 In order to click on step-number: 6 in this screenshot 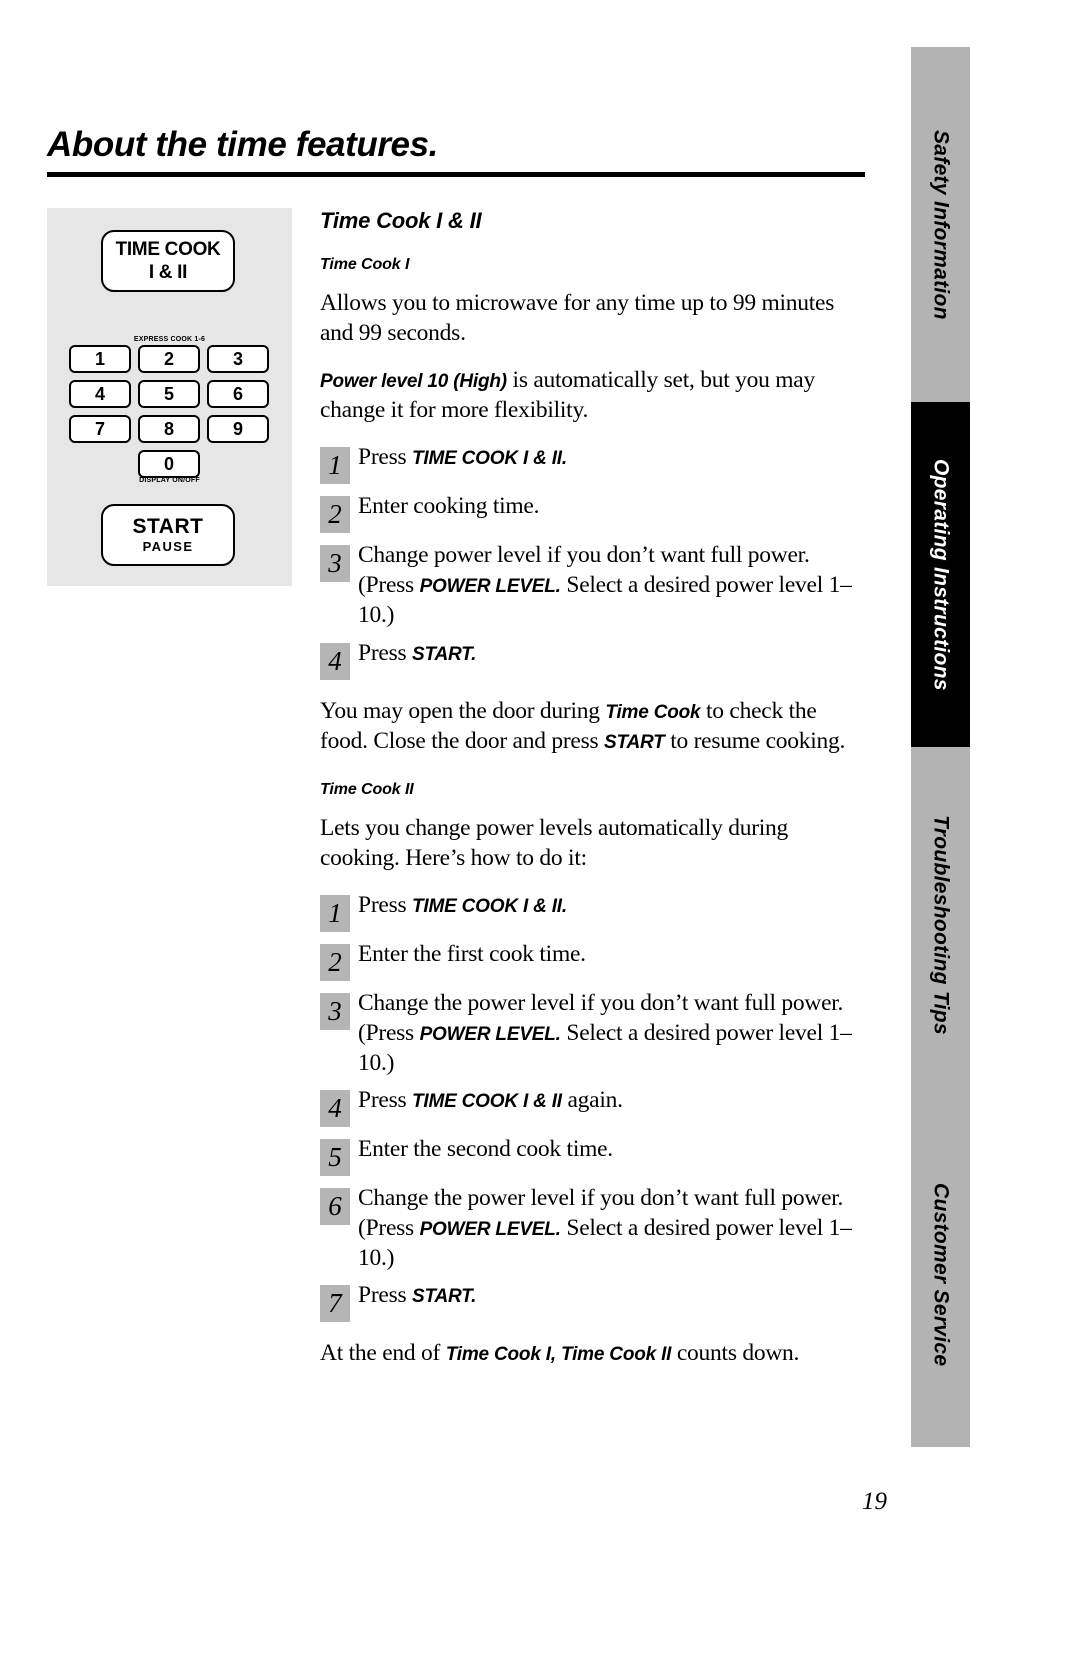, I will do `click(335, 1207)`.